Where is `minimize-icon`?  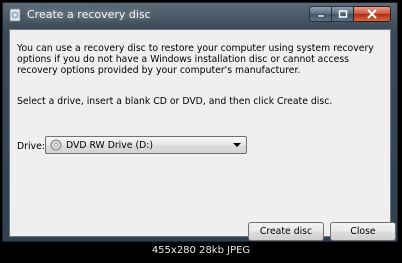 minimize-icon is located at coordinates (320, 16).